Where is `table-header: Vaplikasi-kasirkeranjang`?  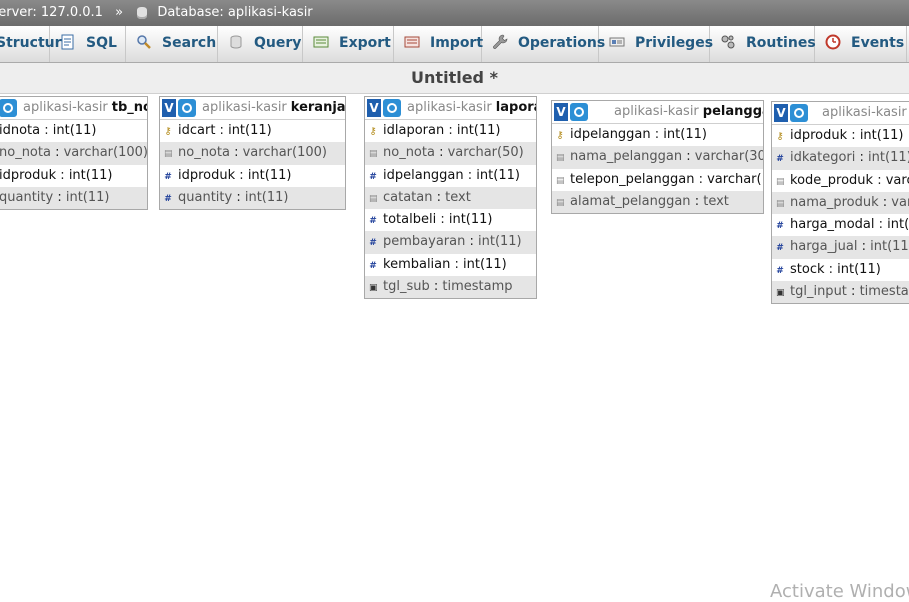
table-header: Vaplikasi-kasirkeranjang is located at coordinates (252, 108).